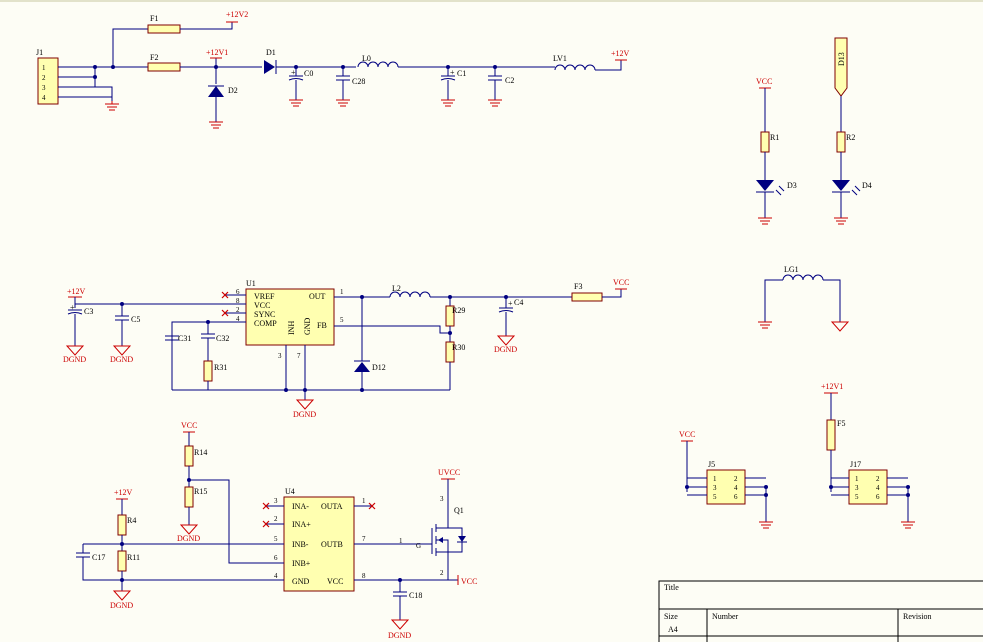 Image resolution: width=983 pixels, height=642 pixels. Describe the element at coordinates (803, 277) in the screenshot. I see `lg1-inductor` at that location.